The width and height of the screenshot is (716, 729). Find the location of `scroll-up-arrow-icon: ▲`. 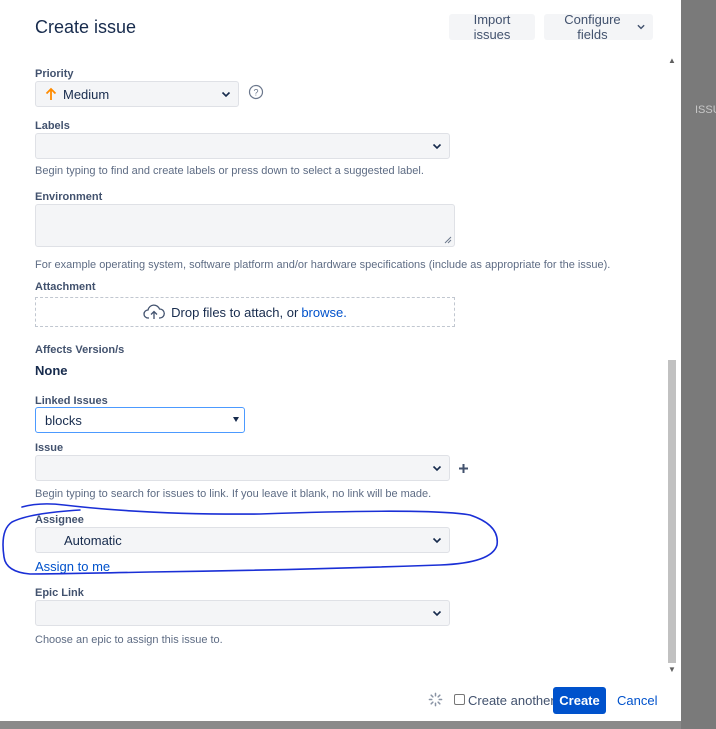

scroll-up-arrow-icon: ▲ is located at coordinates (672, 60).